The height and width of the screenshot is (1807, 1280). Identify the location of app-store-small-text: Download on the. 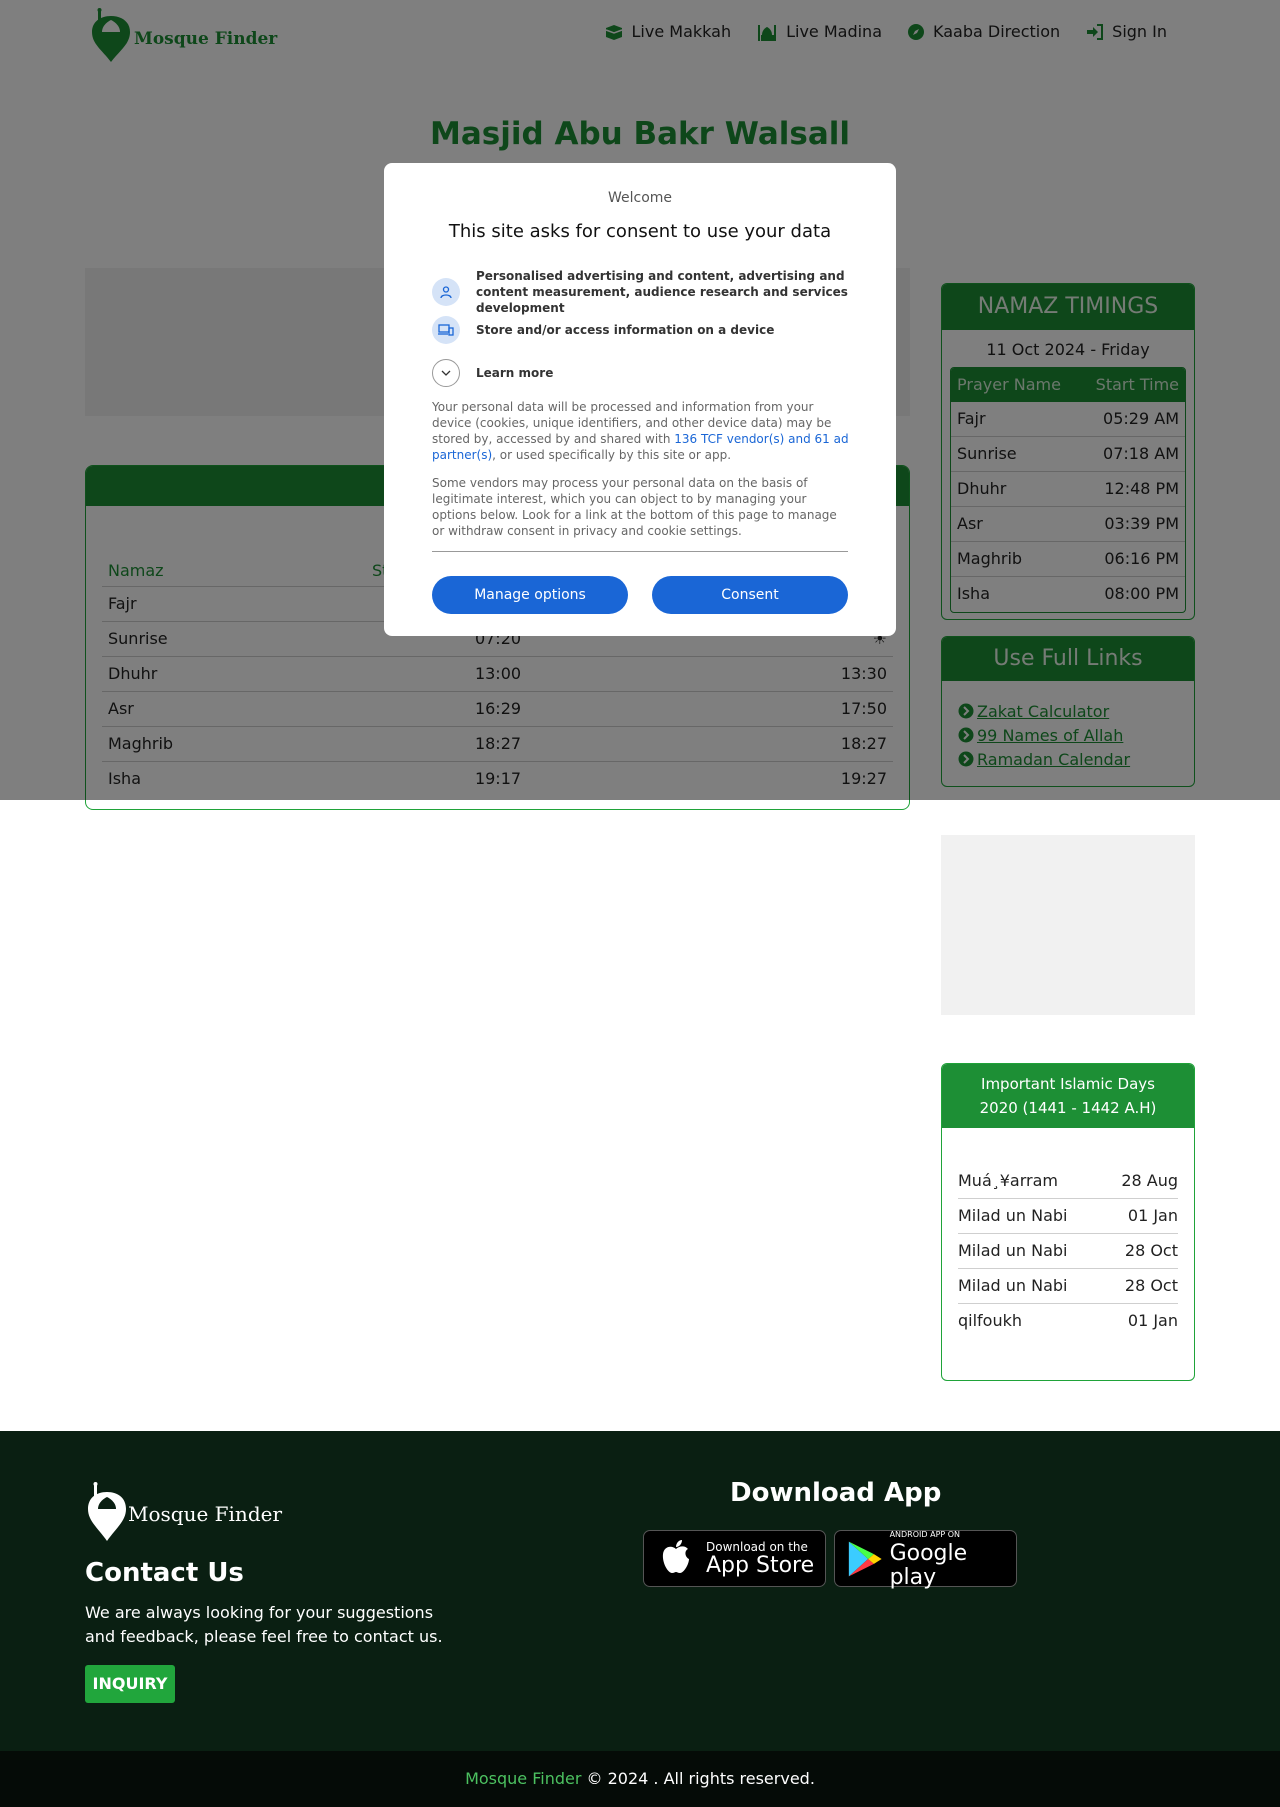
(757, 1546).